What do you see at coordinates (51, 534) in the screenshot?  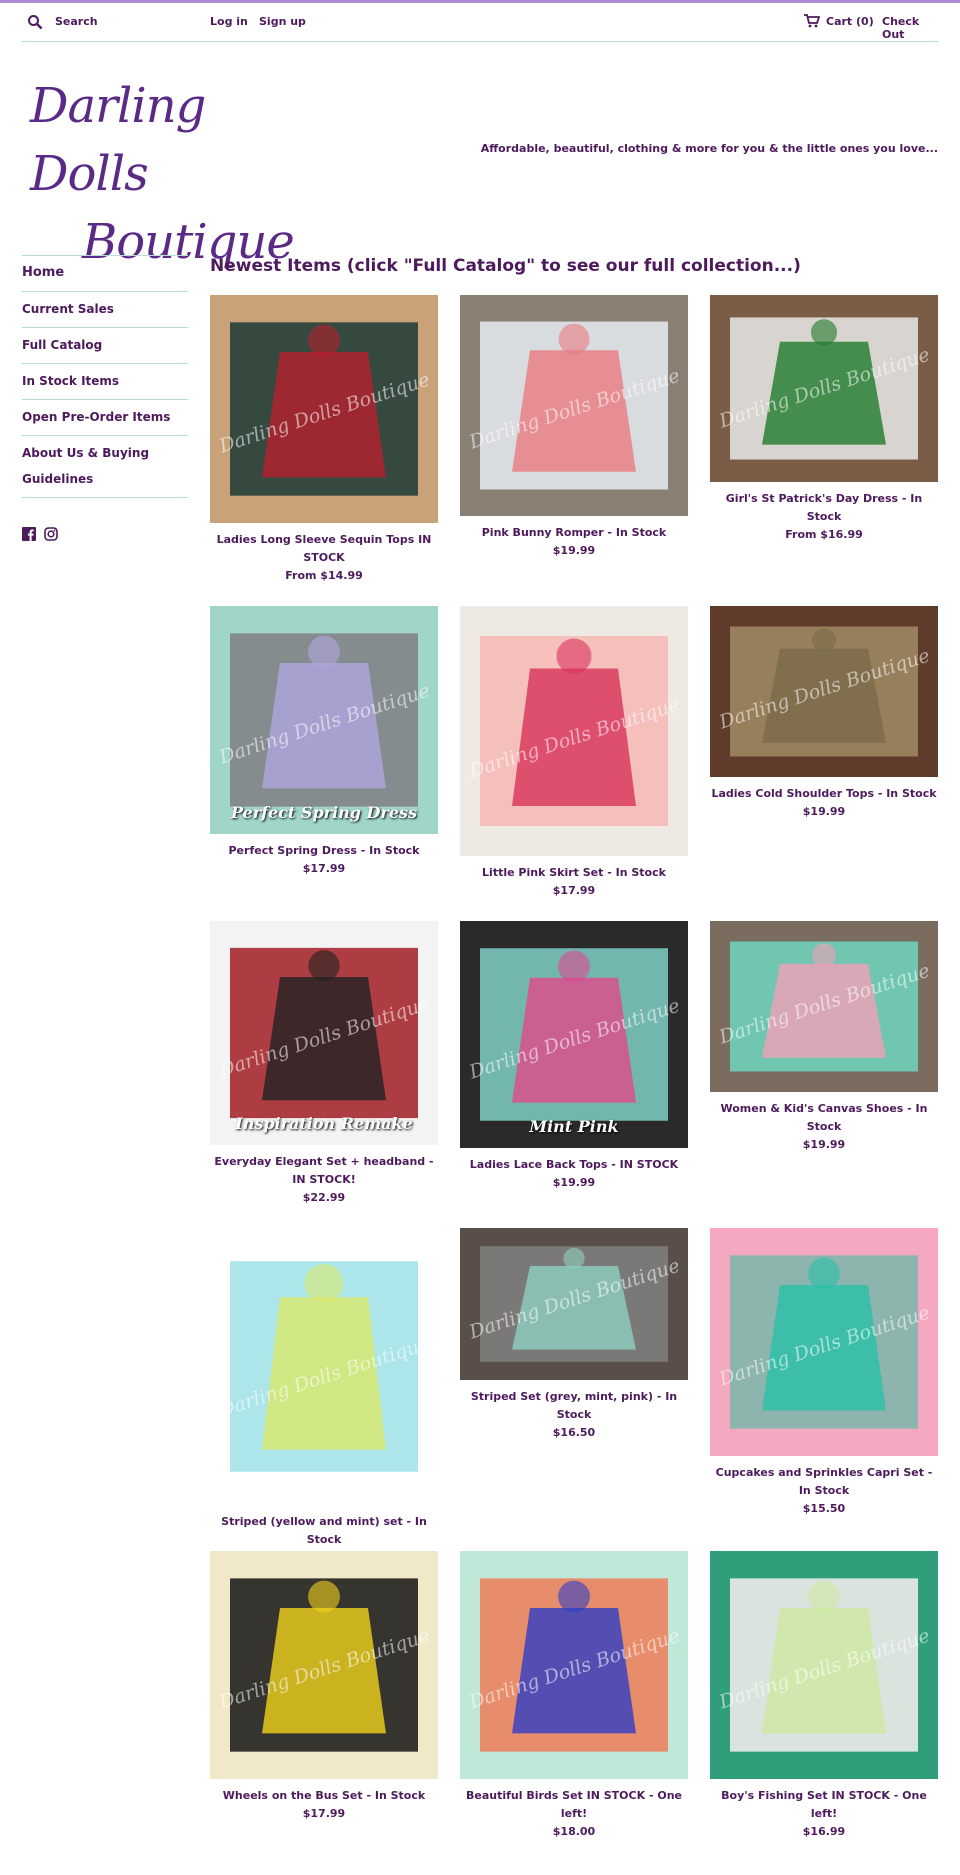 I see `instagram-icon` at bounding box center [51, 534].